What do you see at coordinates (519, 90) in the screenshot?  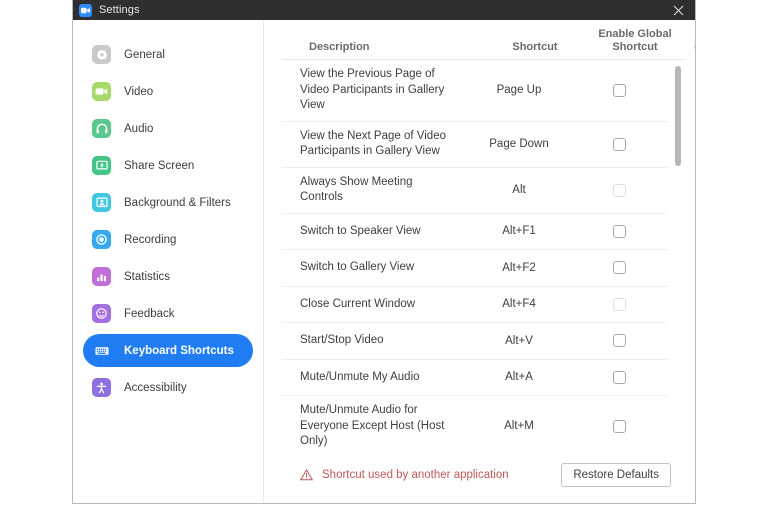 I see `shortcut-key: Page Up` at bounding box center [519, 90].